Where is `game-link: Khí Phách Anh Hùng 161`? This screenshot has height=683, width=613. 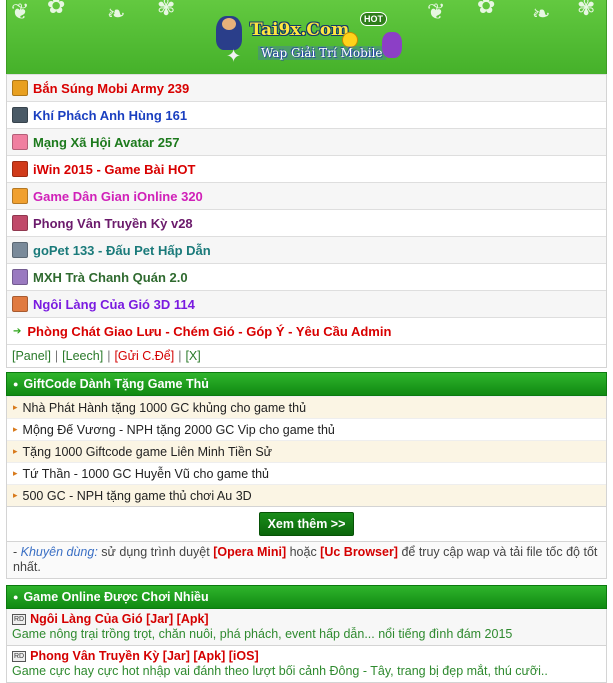
game-link: Khí Phách Anh Hùng 161 is located at coordinates (110, 115).